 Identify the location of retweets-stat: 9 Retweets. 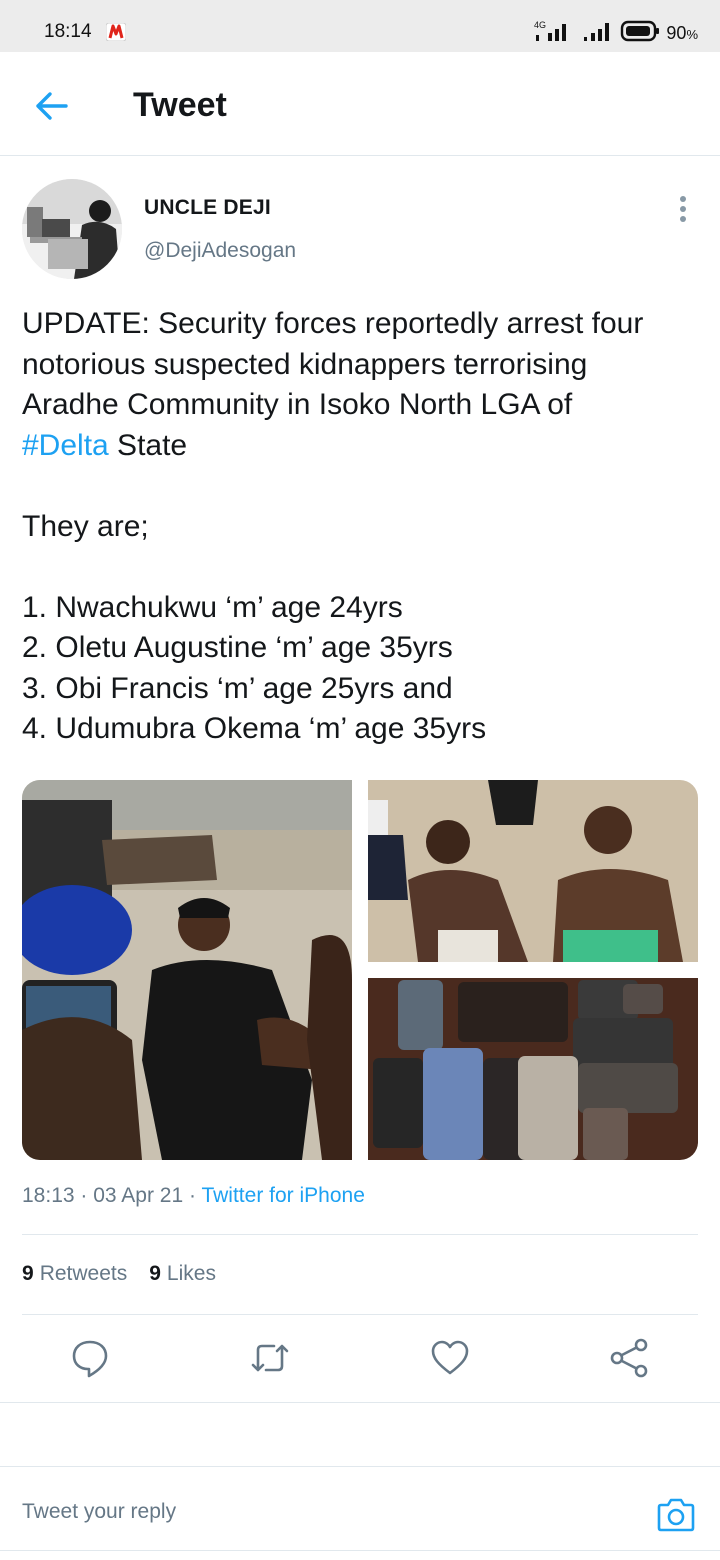
(74, 1274).